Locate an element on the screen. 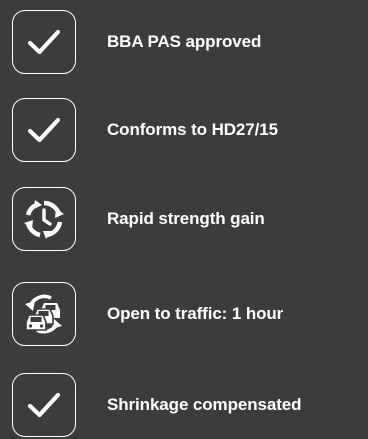 The height and width of the screenshot is (439, 368). clock-arrows-icon is located at coordinates (44, 219).